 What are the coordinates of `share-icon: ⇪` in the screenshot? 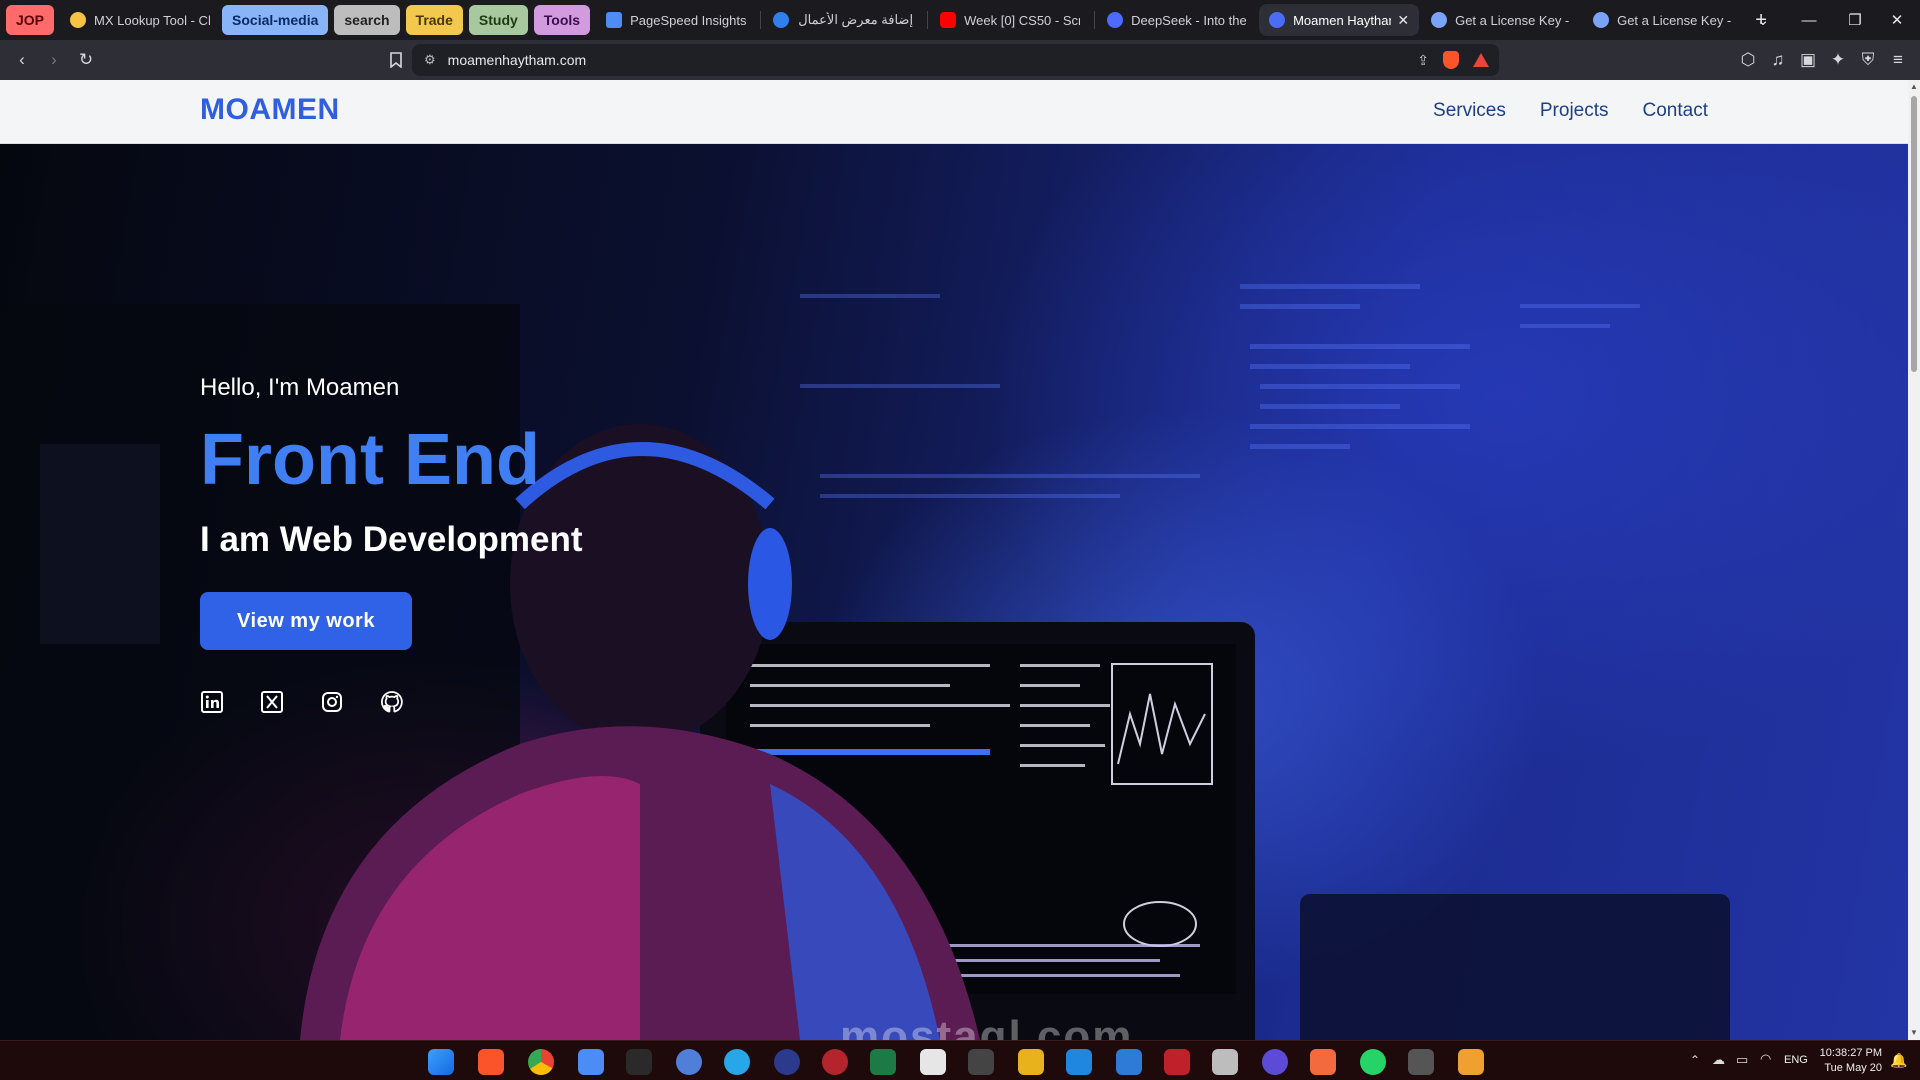 It's located at (1423, 60).